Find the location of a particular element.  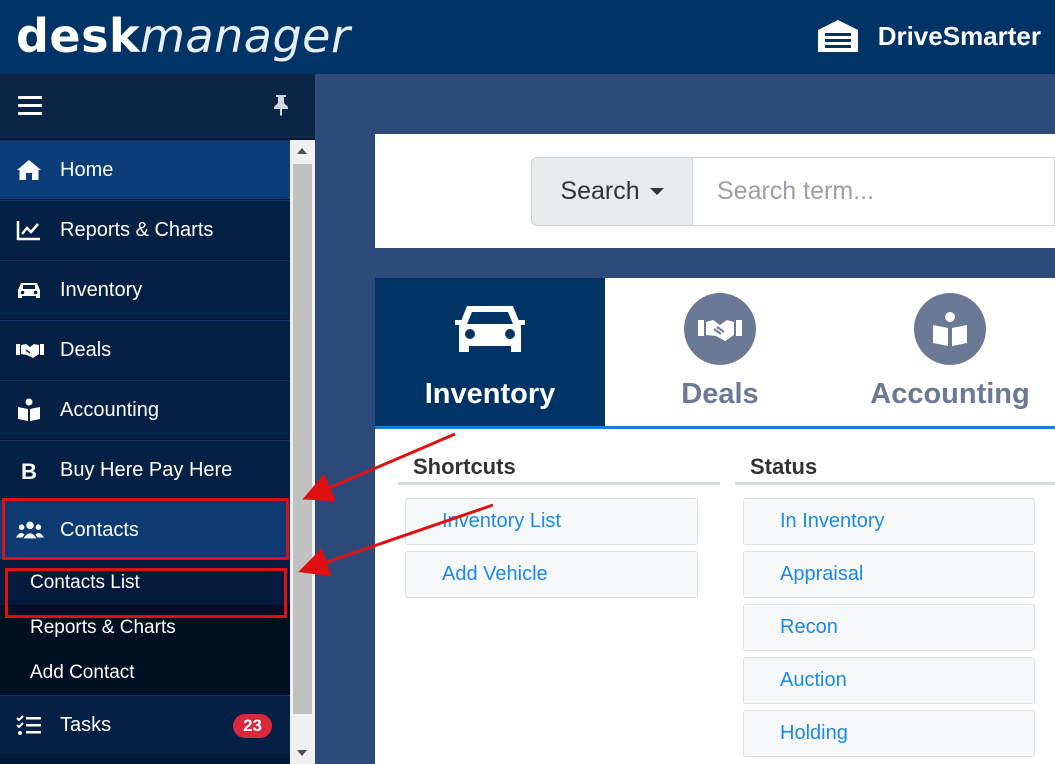

highlight-box-contacts is located at coordinates (145, 529).